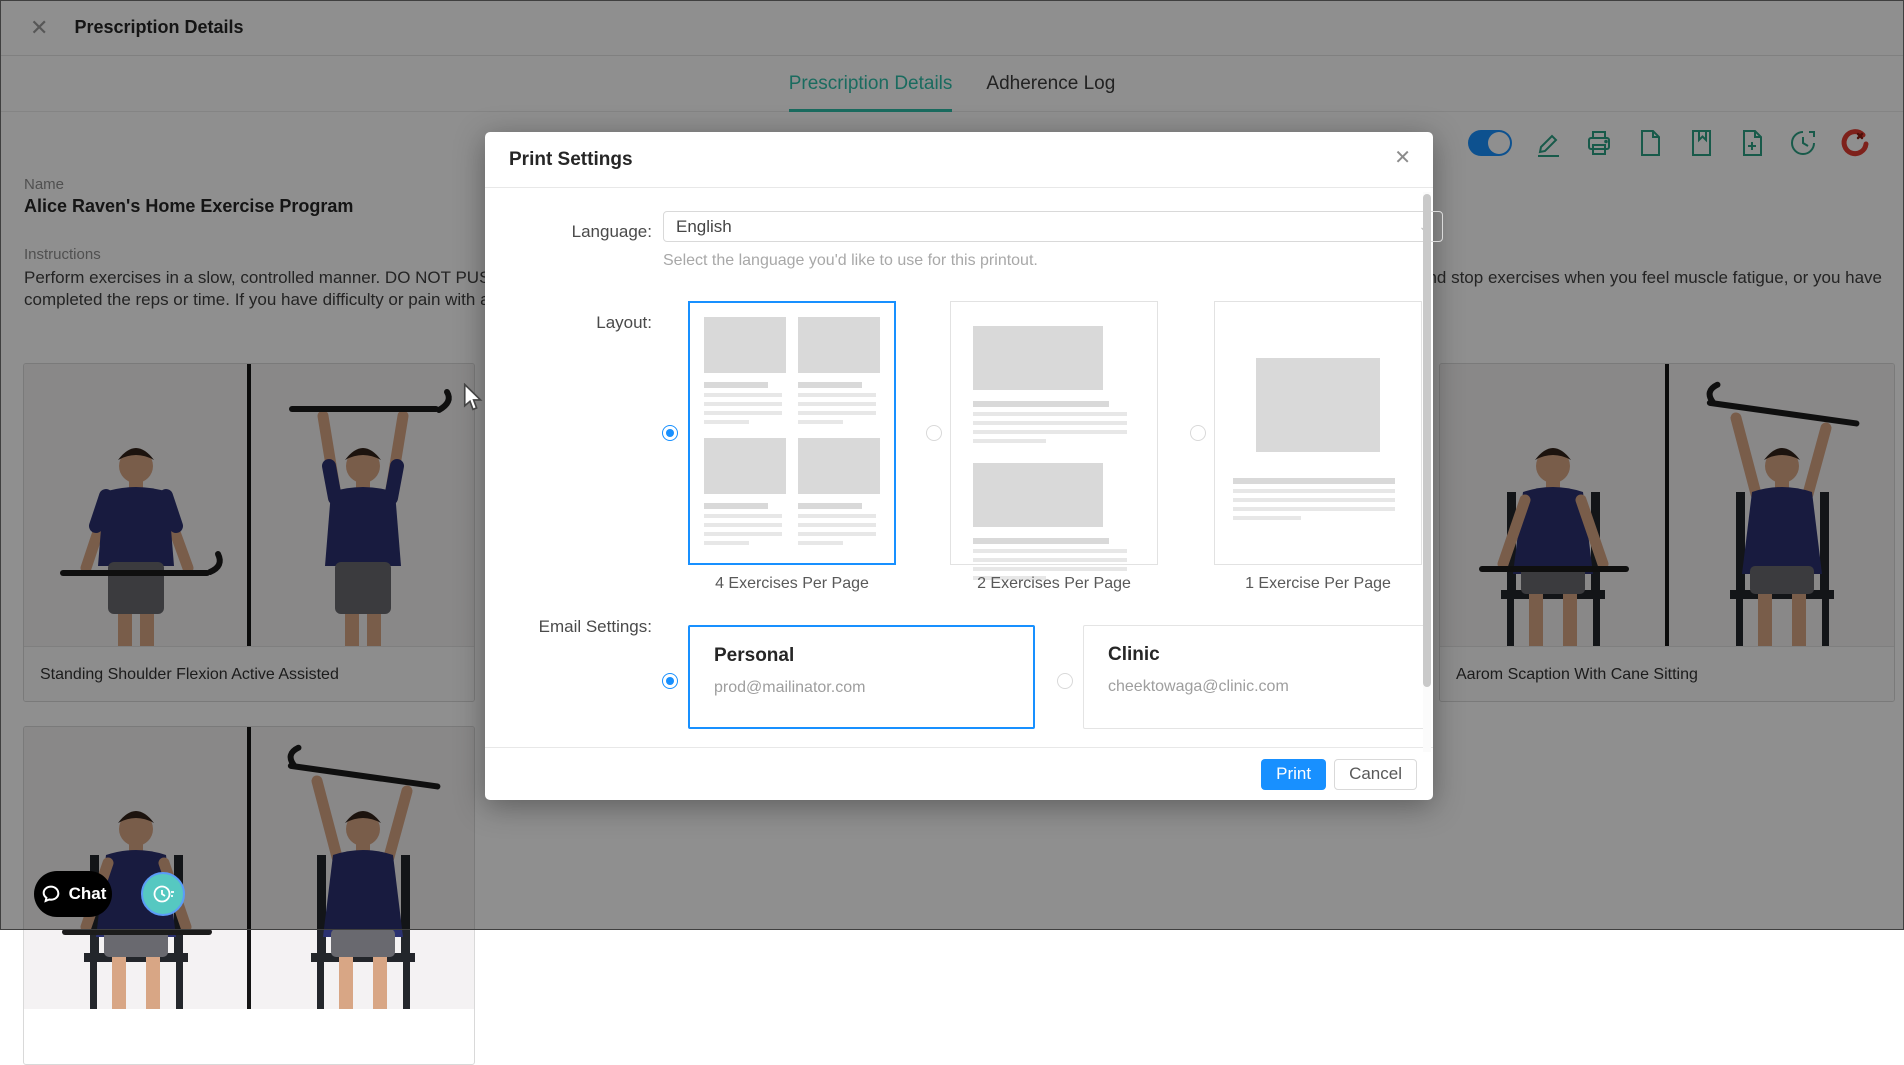 The image size is (1904, 1065). I want to click on chat-bubble-icon, so click(51, 894).